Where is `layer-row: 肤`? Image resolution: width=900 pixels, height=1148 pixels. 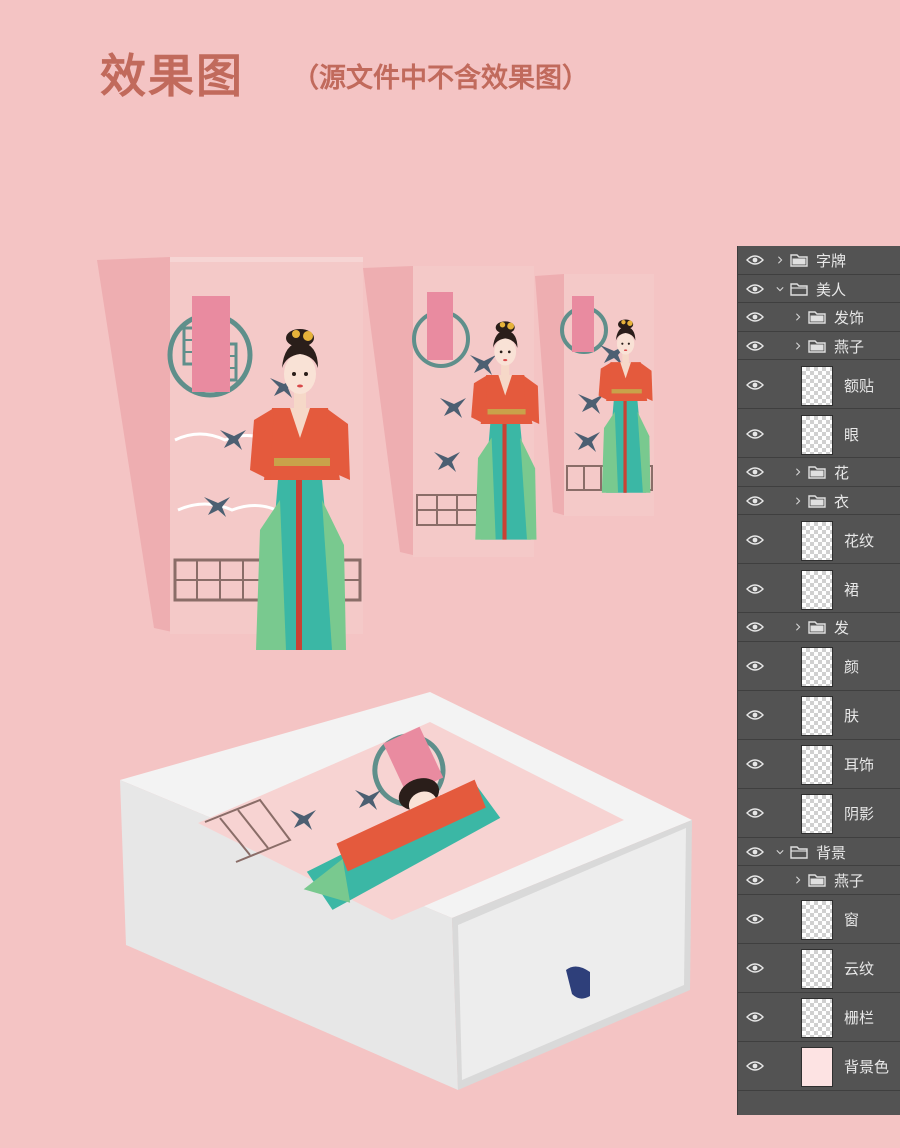 layer-row: 肤 is located at coordinates (819, 715).